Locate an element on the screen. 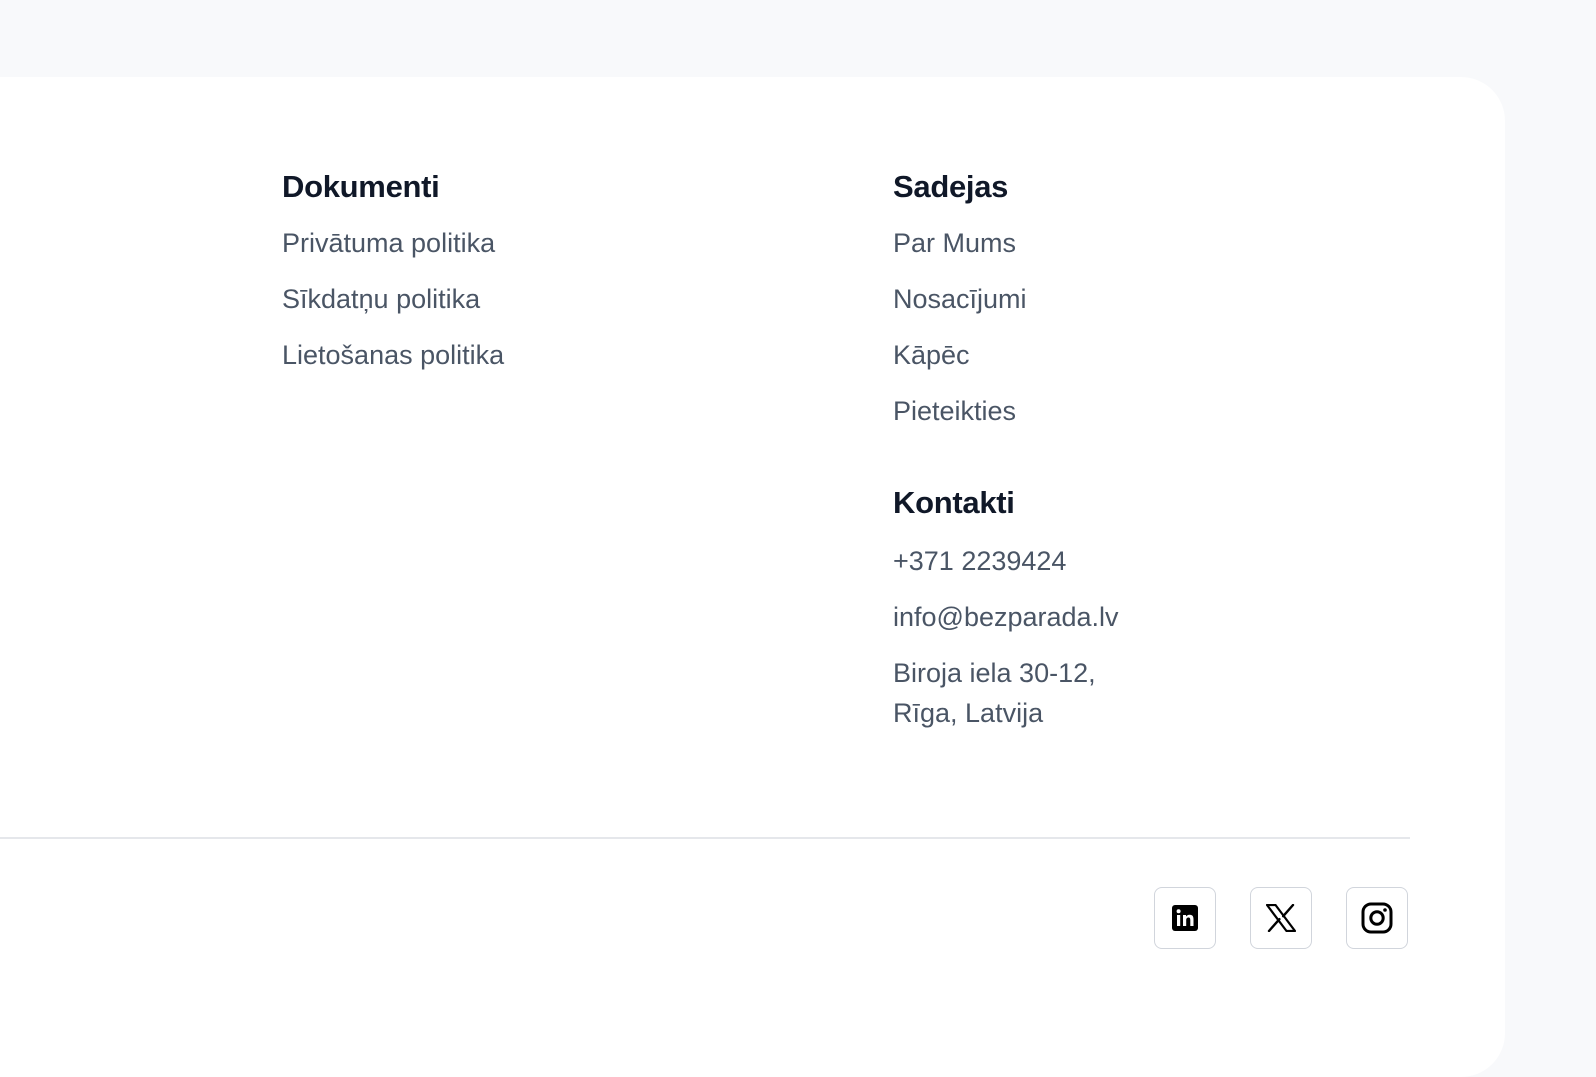  email-link: info@bezparada.lv is located at coordinates (1006, 617).